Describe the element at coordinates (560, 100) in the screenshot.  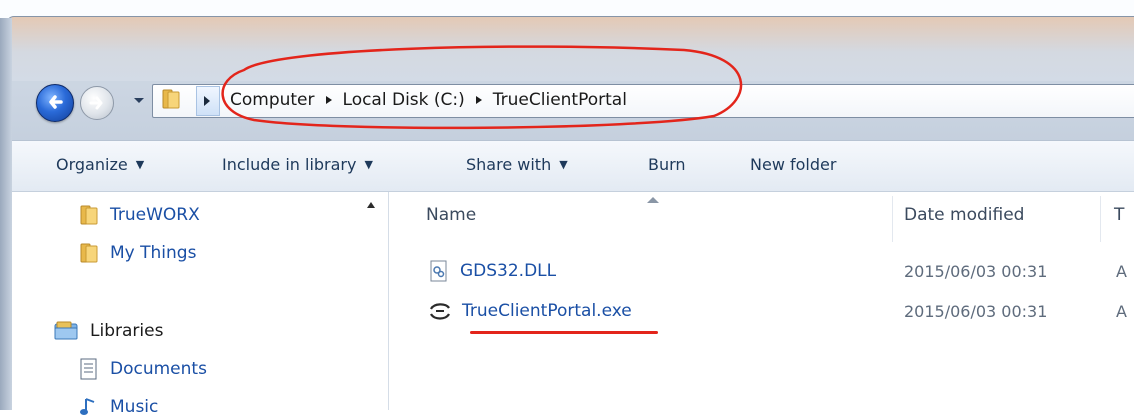
I see `breadcrumb-trueclientportal: TrueClientPortal` at that location.